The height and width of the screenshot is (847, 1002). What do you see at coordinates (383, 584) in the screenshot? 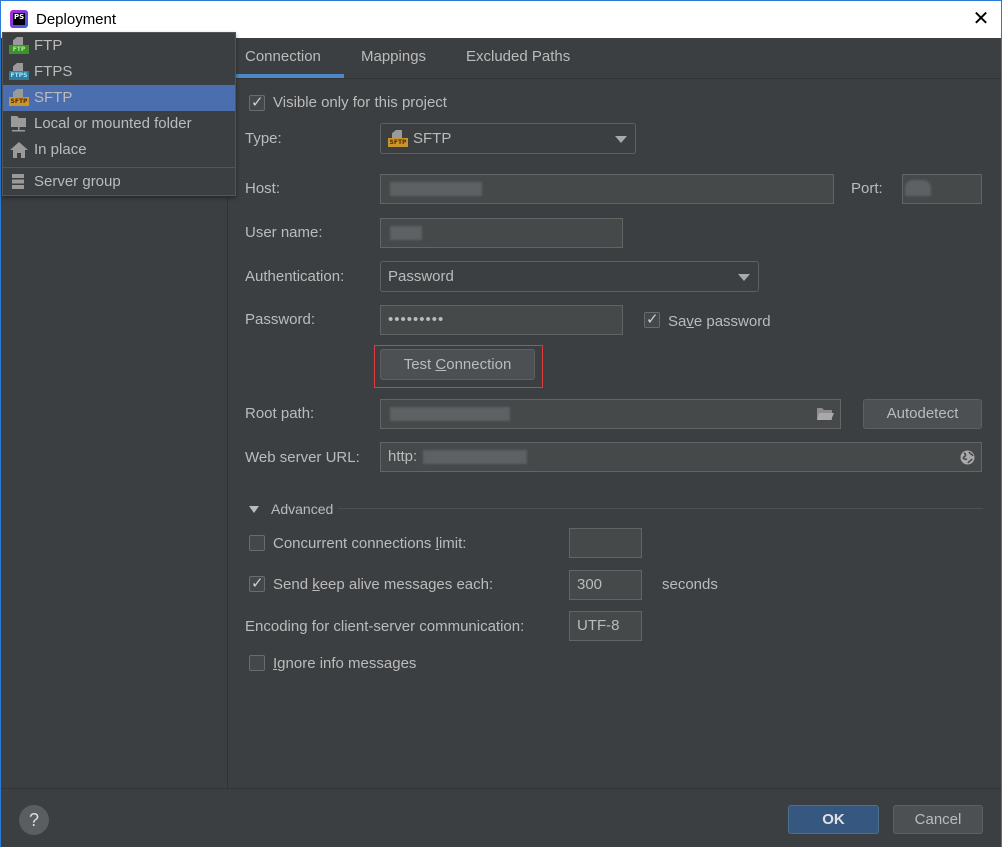
I see `keep-alive-label: Send keep alive messages each:` at bounding box center [383, 584].